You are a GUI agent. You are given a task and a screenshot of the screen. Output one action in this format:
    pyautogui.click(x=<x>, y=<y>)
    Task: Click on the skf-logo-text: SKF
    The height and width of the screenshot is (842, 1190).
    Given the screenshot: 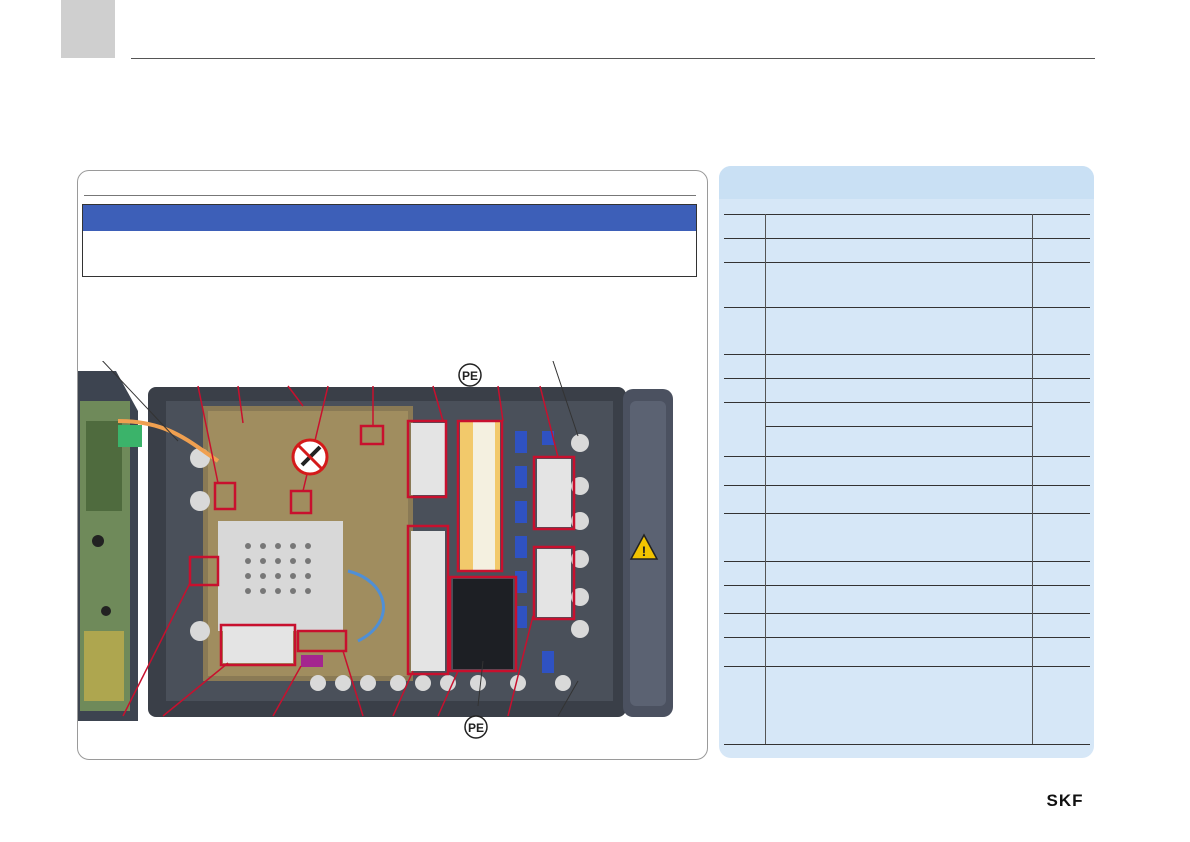 What is the action you would take?
    pyautogui.click(x=1065, y=800)
    